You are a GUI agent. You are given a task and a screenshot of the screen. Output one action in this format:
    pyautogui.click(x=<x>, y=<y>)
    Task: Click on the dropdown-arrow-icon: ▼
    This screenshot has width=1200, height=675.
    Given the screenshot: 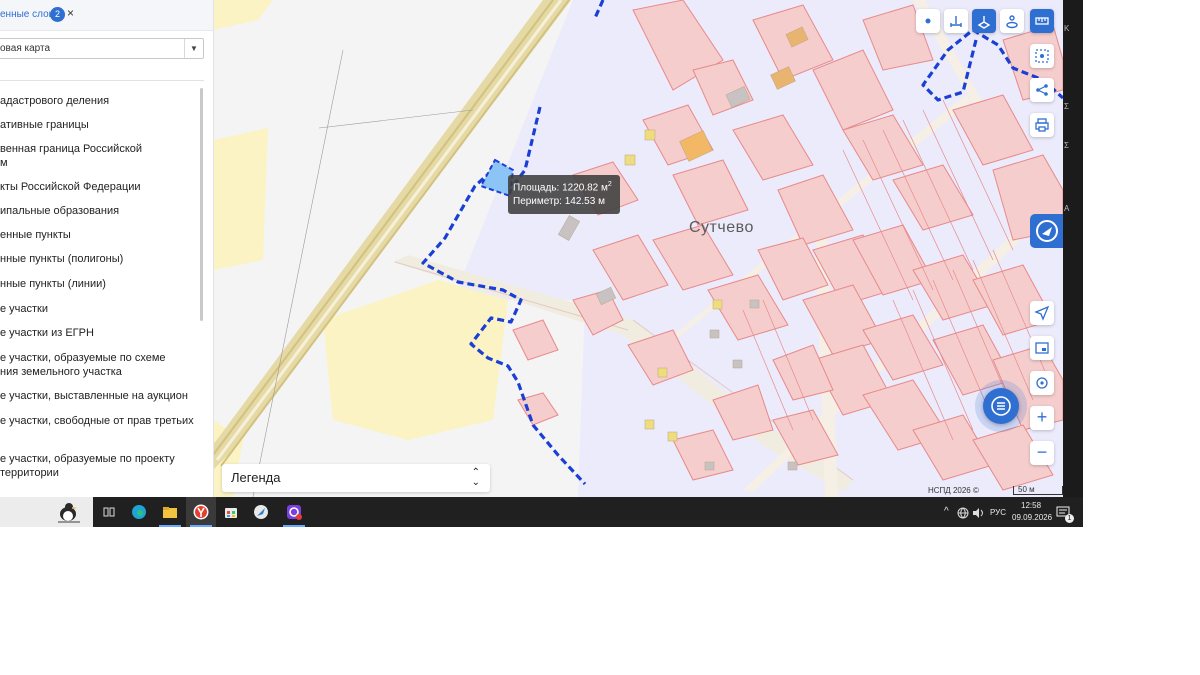 What is the action you would take?
    pyautogui.click(x=193, y=48)
    